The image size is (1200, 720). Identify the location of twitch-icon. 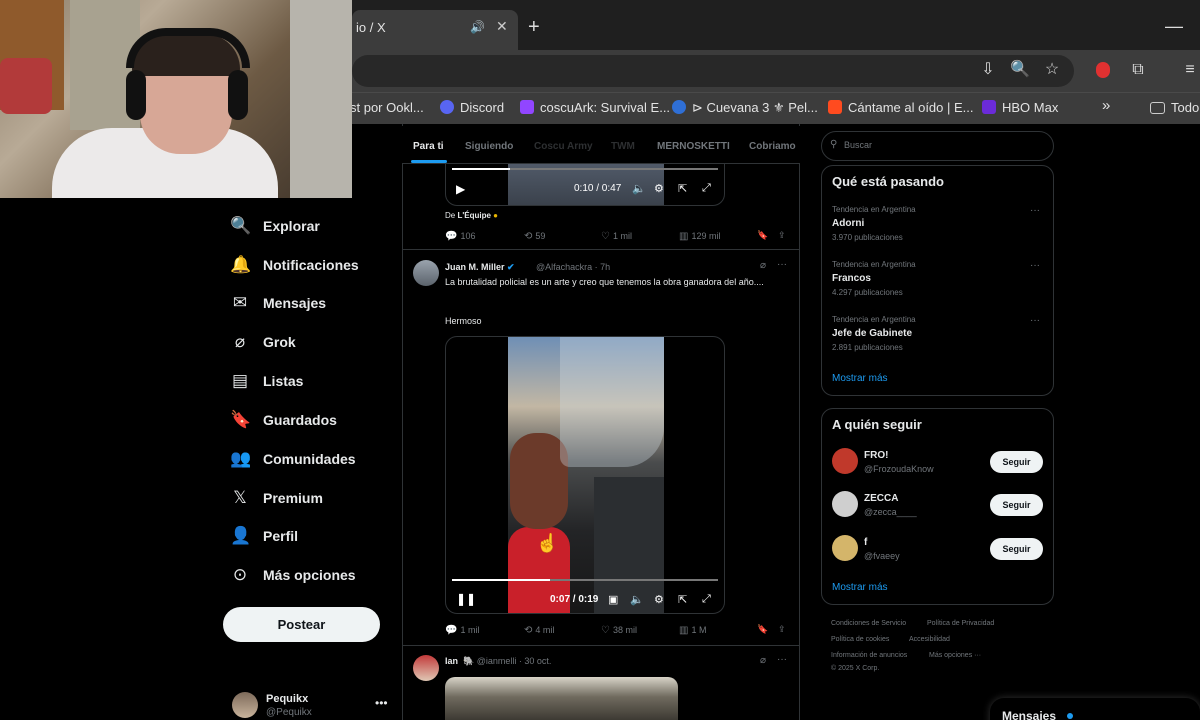
(527, 107).